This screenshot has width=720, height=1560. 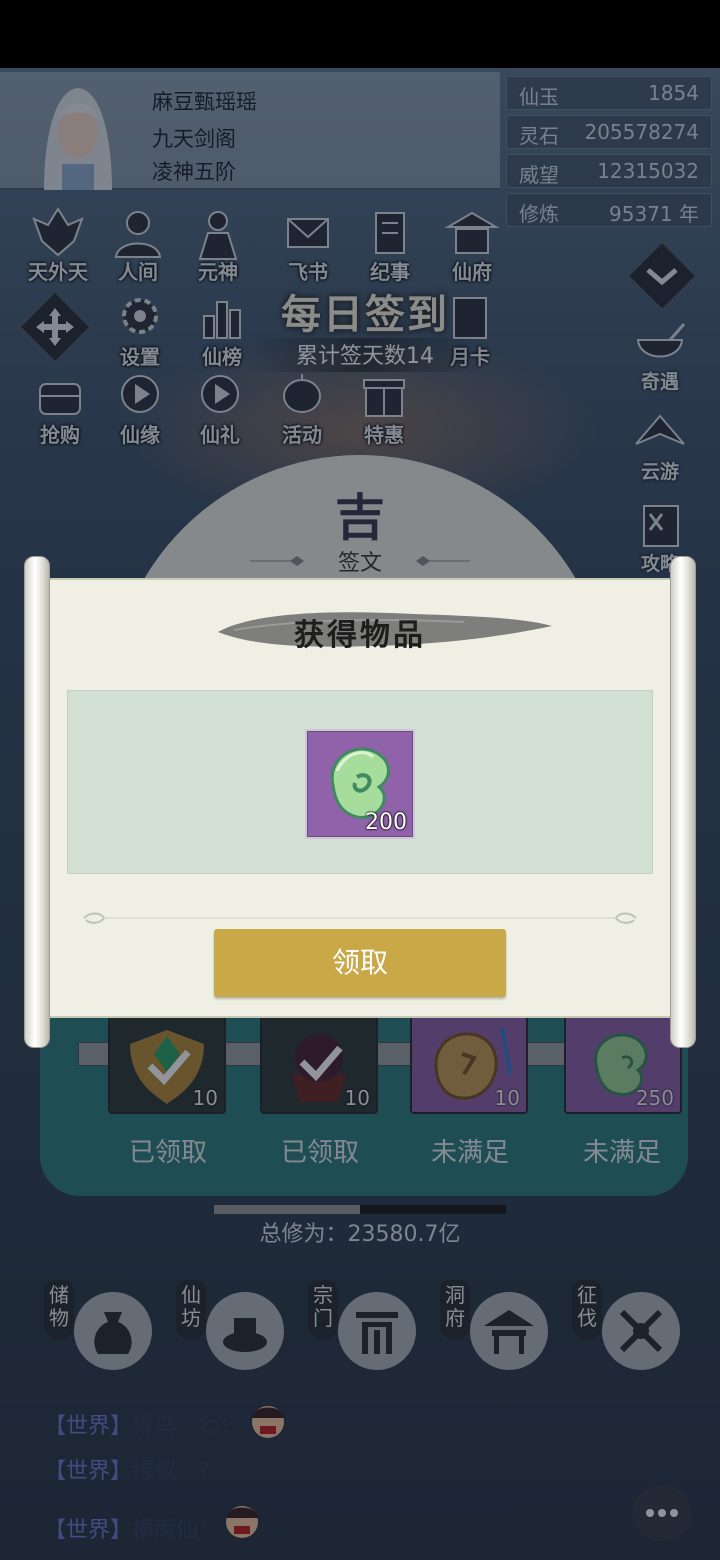 I want to click on modal-title: 获得物品, so click(x=360, y=635).